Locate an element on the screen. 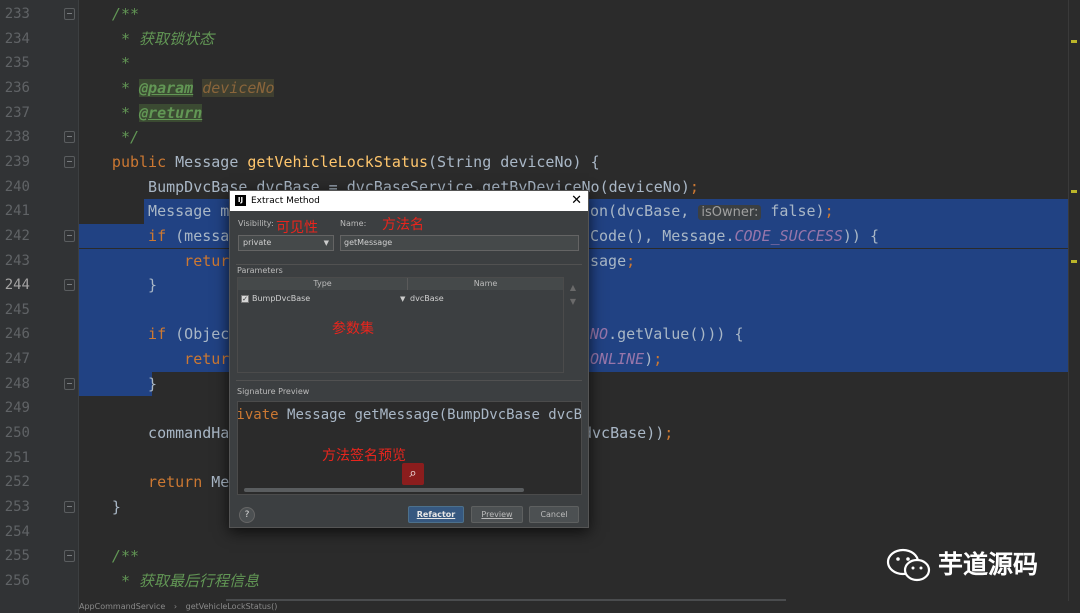 This screenshot has width=1080, height=613. code-text-right: on(dvcBase, isOwner: false); is located at coordinates (712, 211).